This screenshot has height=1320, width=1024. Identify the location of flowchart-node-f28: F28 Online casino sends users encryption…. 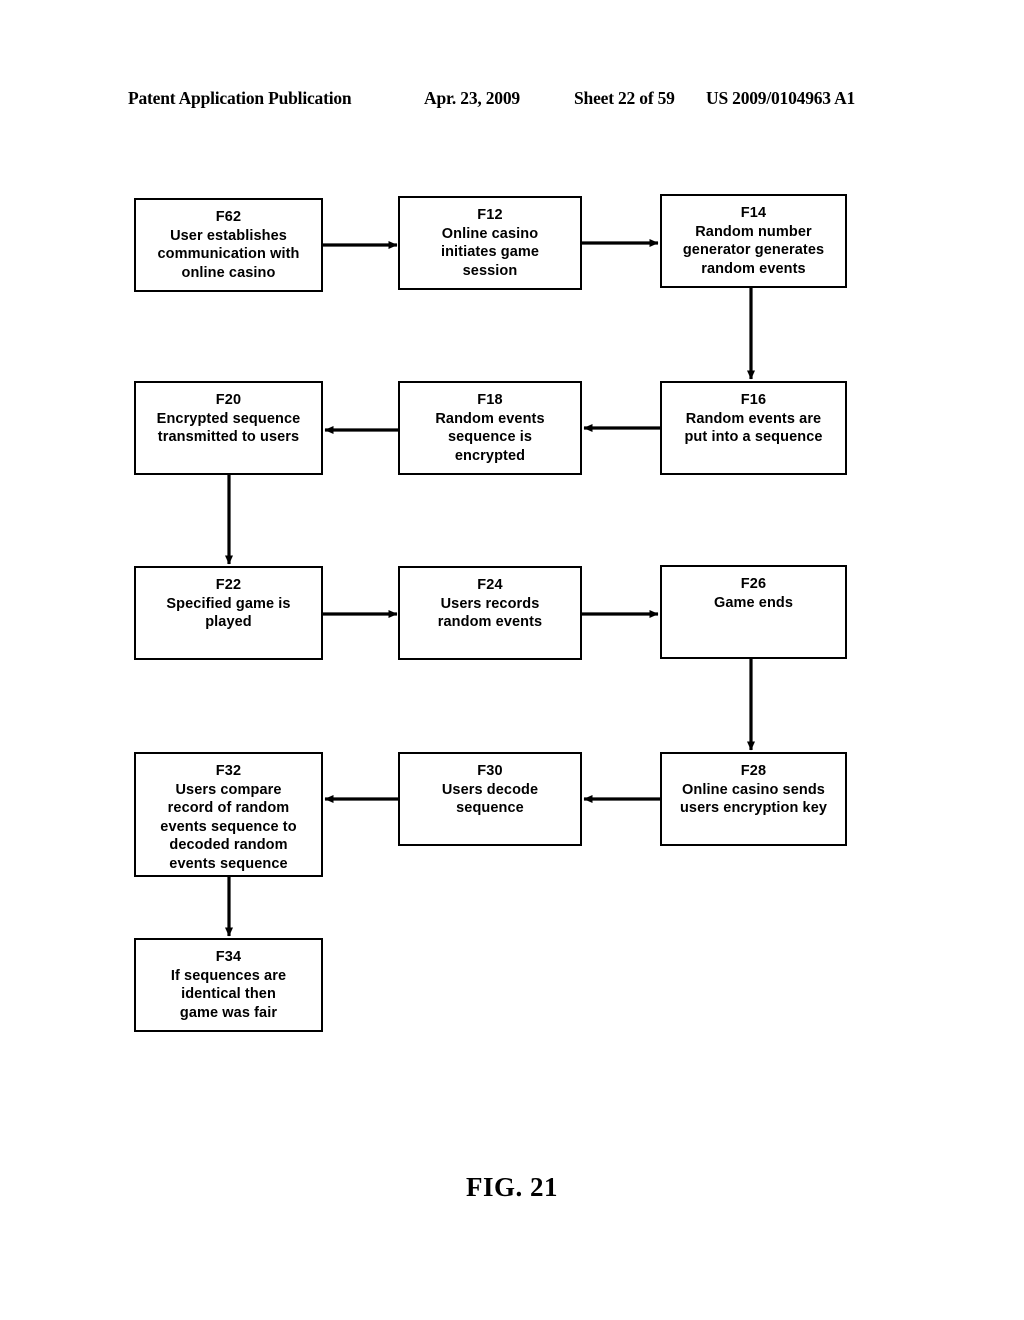
(753, 799).